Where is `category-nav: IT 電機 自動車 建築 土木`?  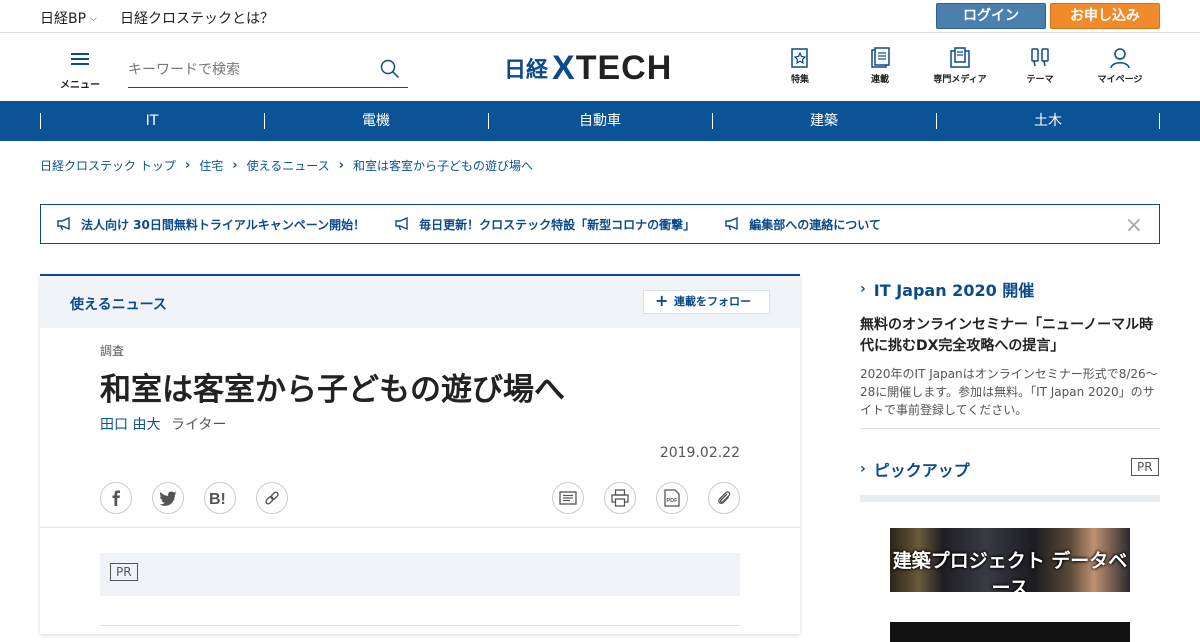 category-nav: IT 電機 自動車 建築 土木 is located at coordinates (600, 121).